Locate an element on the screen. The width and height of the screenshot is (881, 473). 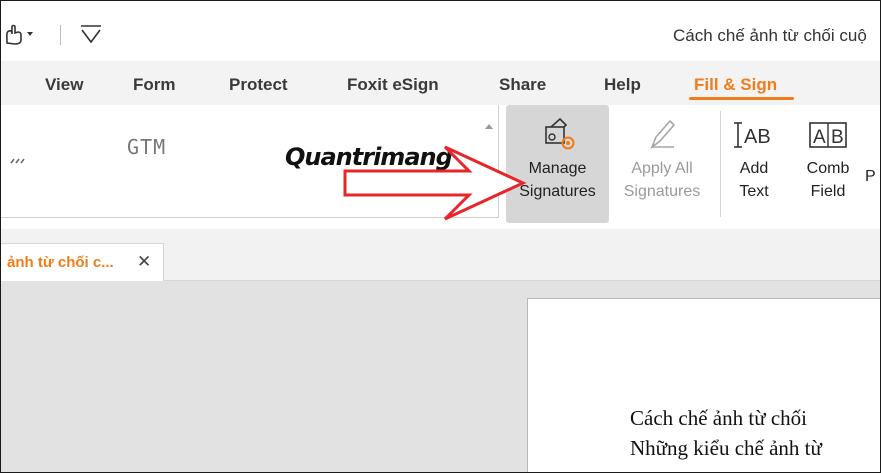
tab-fill-sign: Fill & Sign is located at coordinates (735, 85).